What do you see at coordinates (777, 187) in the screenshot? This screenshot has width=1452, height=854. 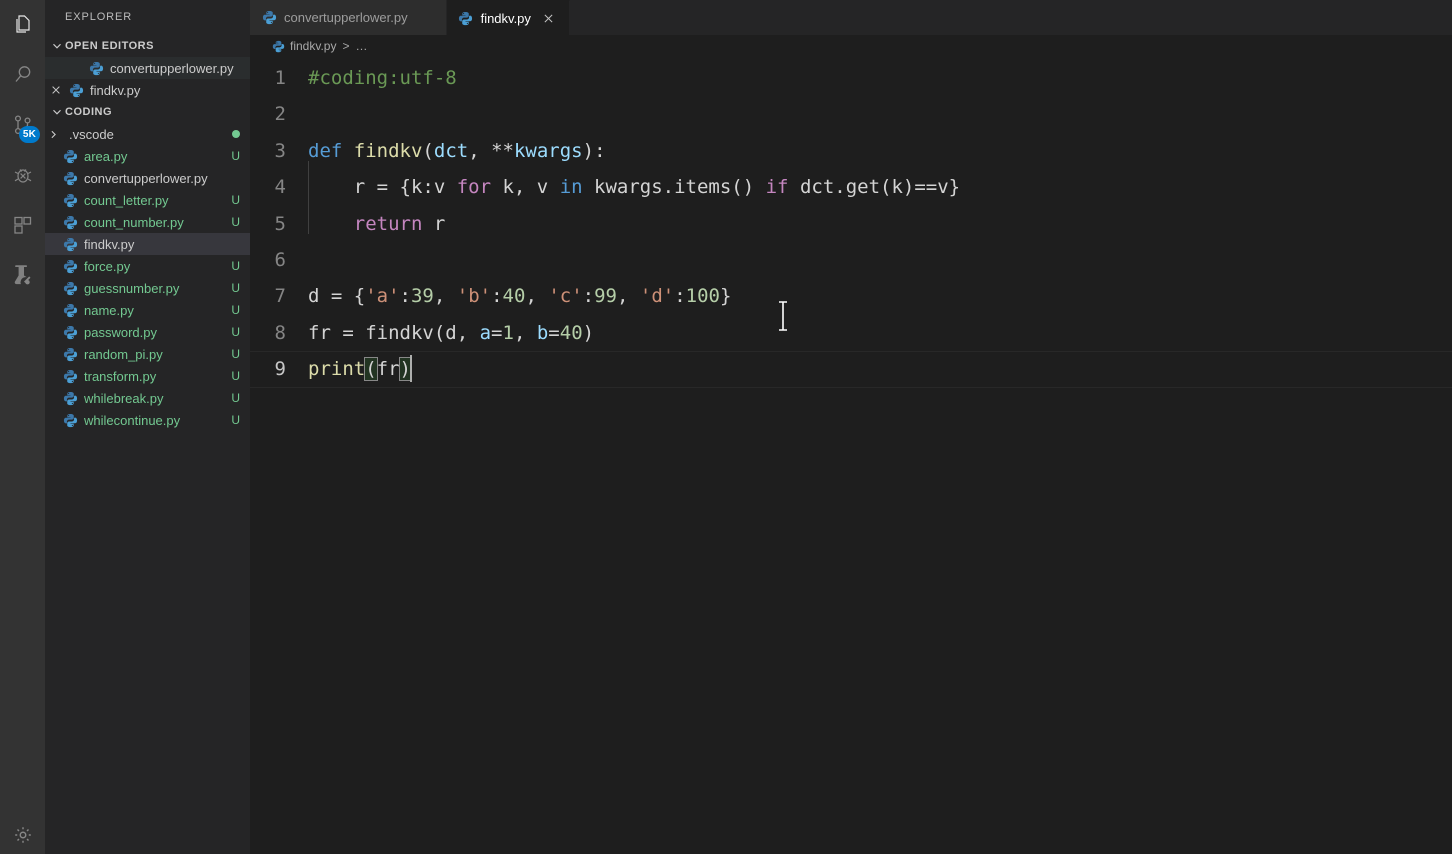 I see `token-control: if` at bounding box center [777, 187].